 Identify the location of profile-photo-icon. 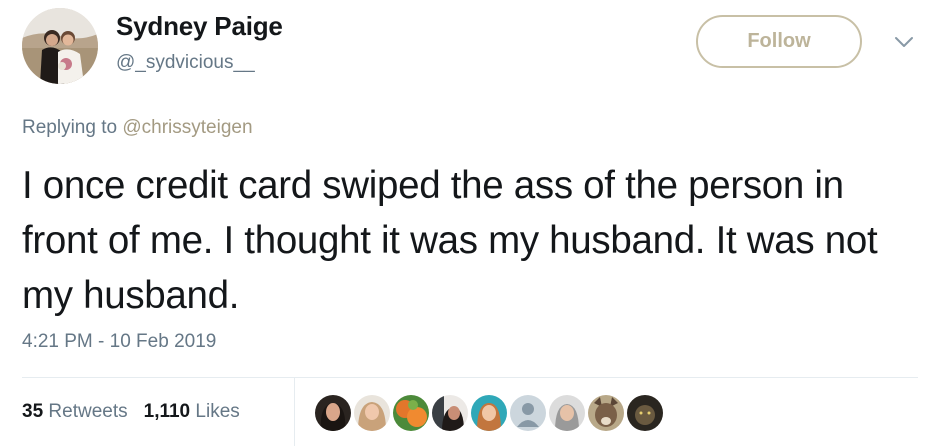
(60, 46).